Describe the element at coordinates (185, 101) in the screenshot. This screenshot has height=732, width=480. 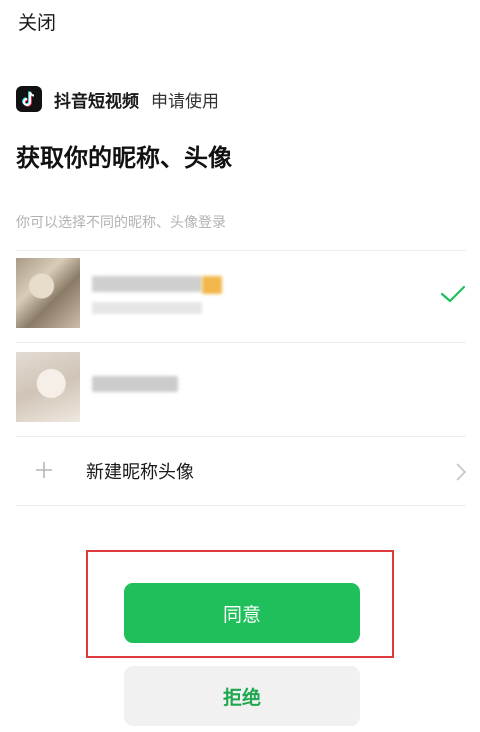
I see `app-request-text: 申请使用` at that location.